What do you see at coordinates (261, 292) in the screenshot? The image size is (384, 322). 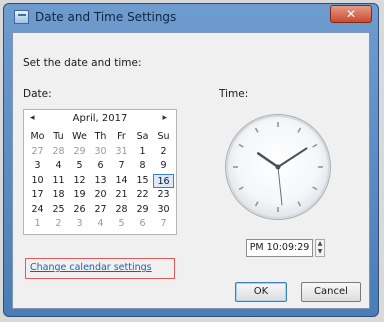 I see `ok-button: OK` at bounding box center [261, 292].